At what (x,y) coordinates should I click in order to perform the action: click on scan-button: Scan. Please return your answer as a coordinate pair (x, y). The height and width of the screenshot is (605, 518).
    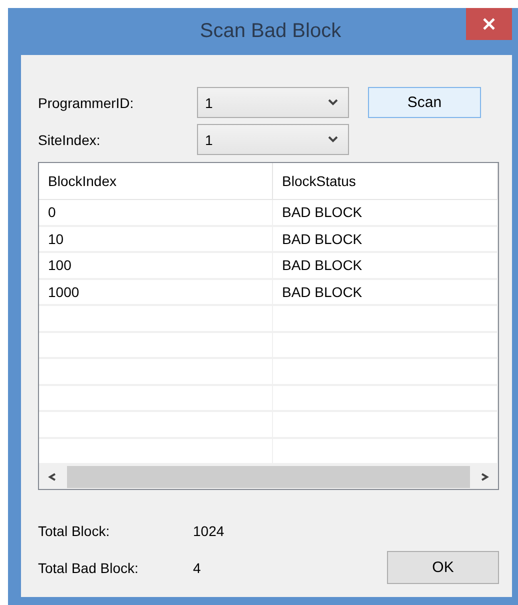
    Looking at the image, I should click on (424, 102).